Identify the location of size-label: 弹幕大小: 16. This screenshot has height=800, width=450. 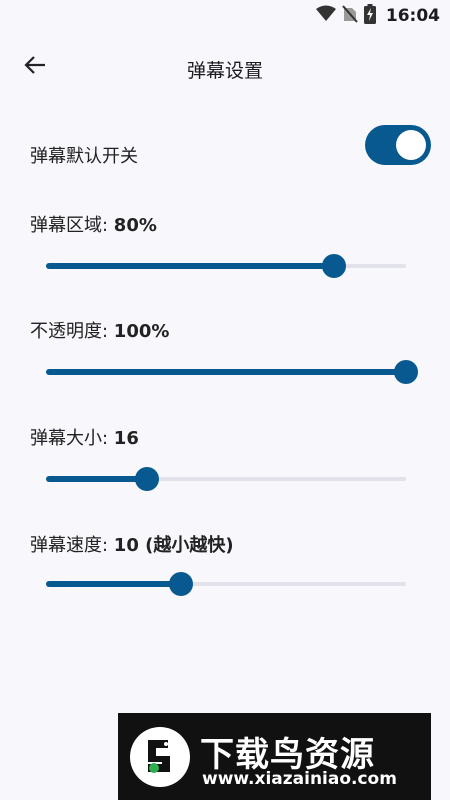
(84, 437).